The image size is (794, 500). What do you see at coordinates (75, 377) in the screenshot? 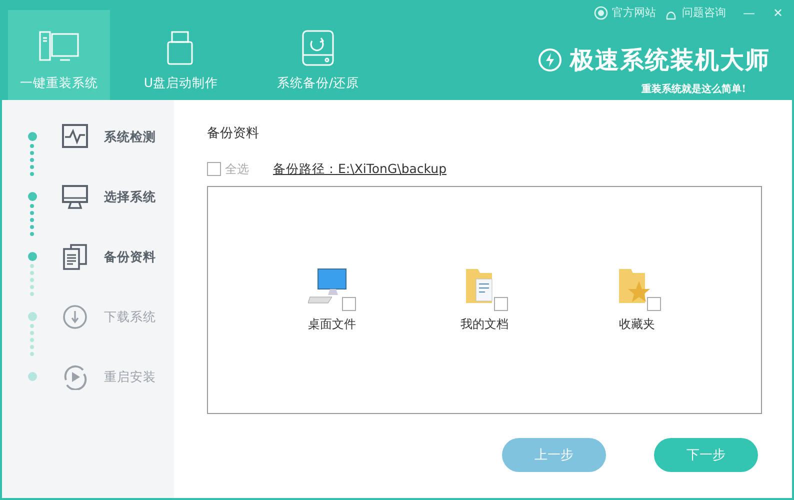
I see `restart-icon` at bounding box center [75, 377].